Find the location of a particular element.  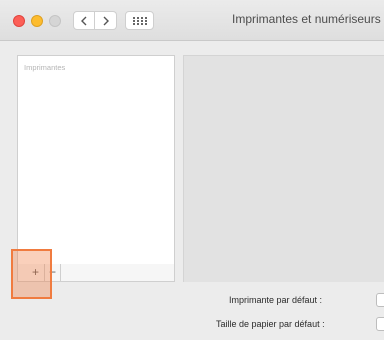

chevron-left-icon is located at coordinates (84, 20).